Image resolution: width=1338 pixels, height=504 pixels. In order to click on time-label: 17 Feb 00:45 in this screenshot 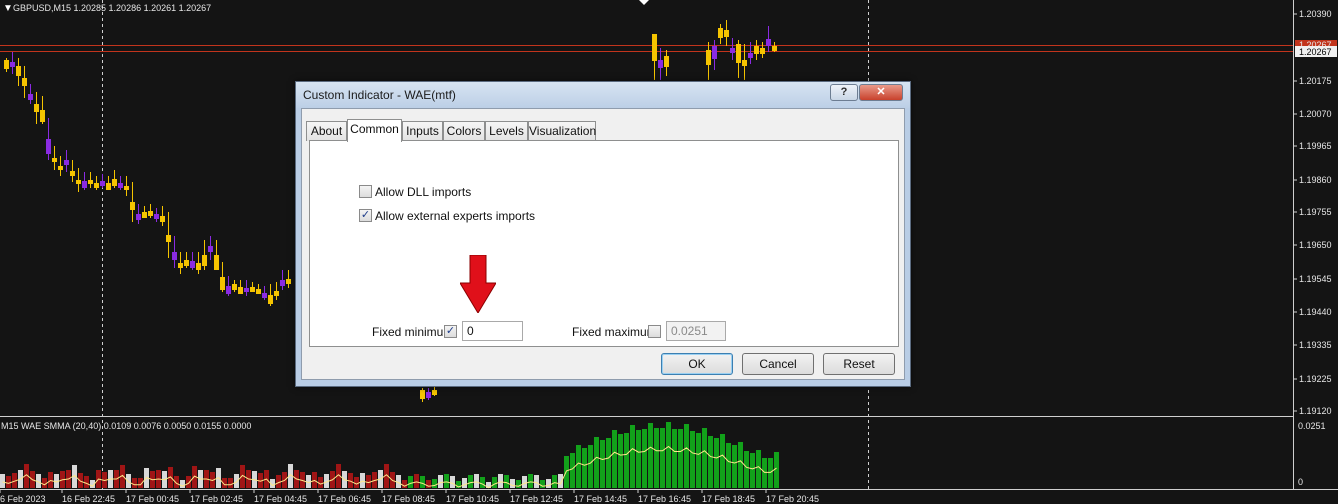, I will do `click(152, 499)`.